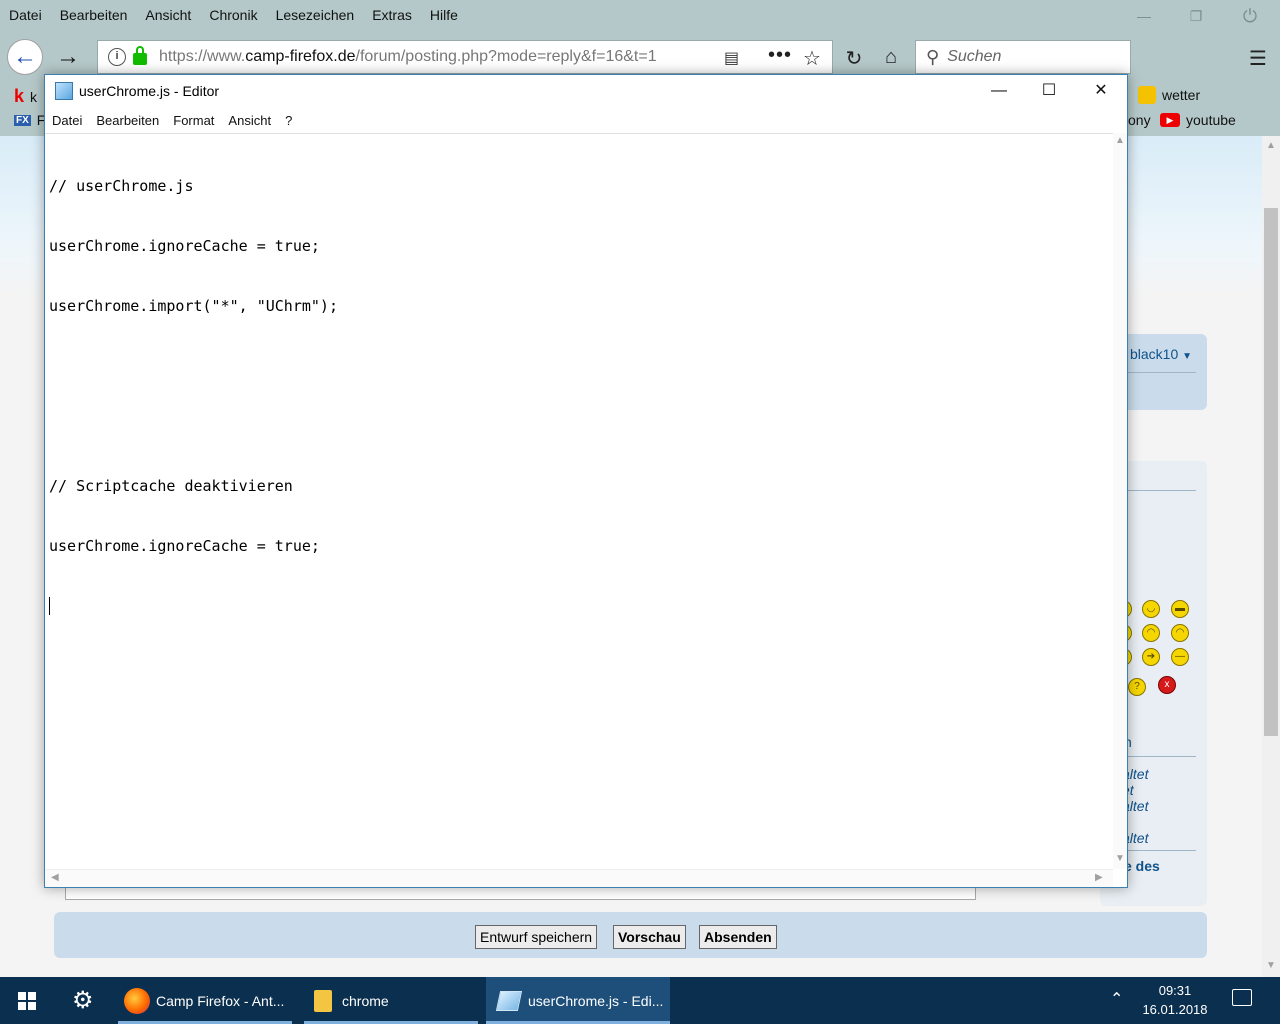  What do you see at coordinates (149, 91) in the screenshot?
I see `editor-title: userChrome.js - Editor` at bounding box center [149, 91].